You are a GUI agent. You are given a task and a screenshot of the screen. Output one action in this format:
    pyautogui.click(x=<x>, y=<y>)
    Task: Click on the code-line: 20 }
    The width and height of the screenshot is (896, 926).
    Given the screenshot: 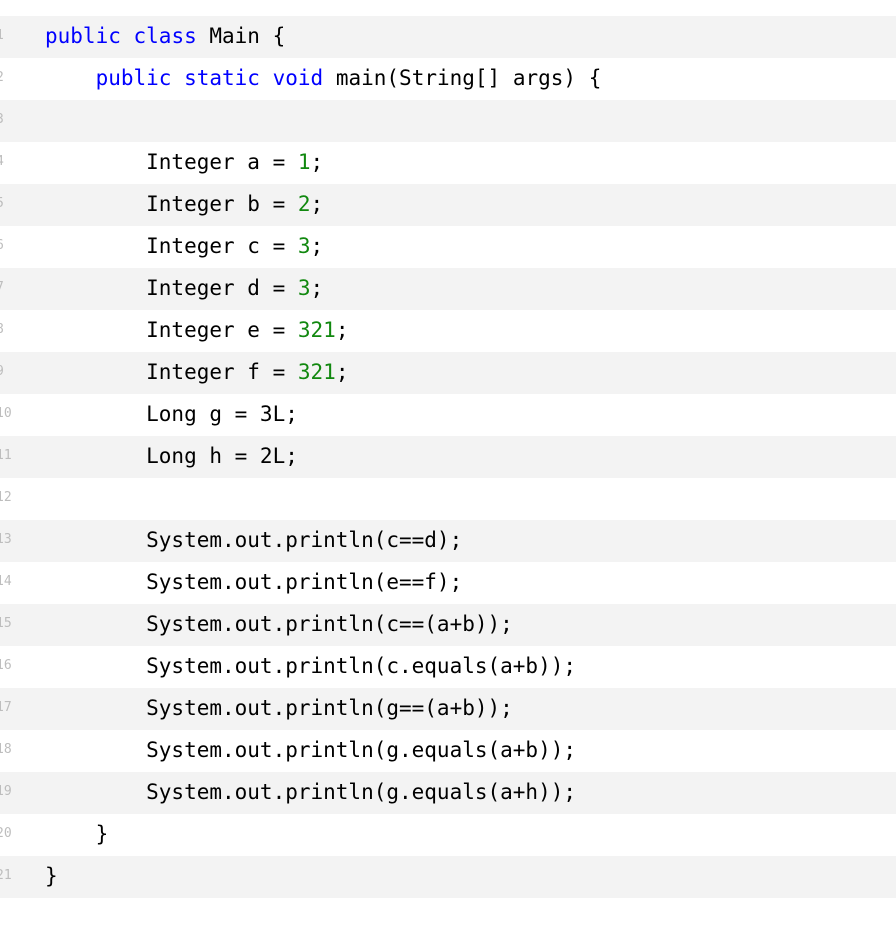 What is the action you would take?
    pyautogui.click(x=448, y=835)
    